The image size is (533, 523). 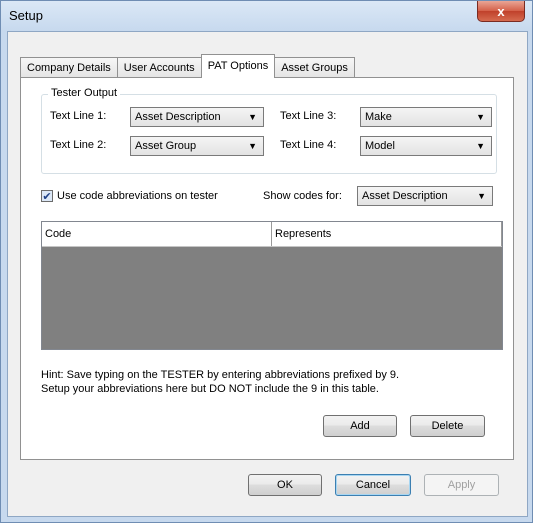 I want to click on delete-button: Delete, so click(x=447, y=426).